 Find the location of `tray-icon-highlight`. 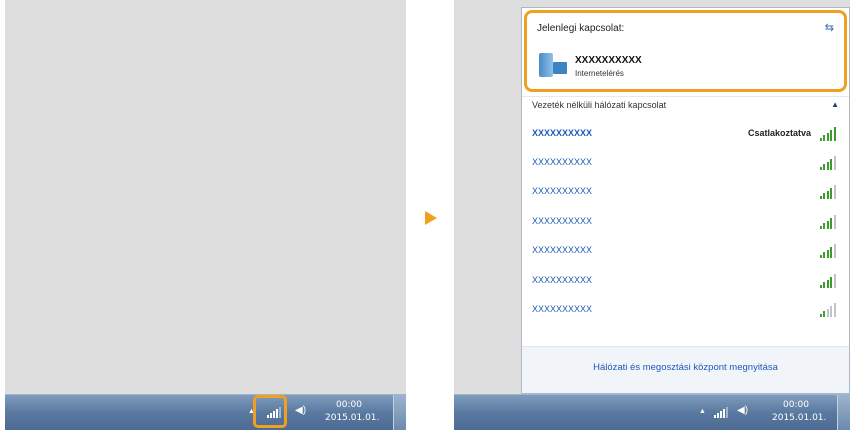

tray-icon-highlight is located at coordinates (270, 411).